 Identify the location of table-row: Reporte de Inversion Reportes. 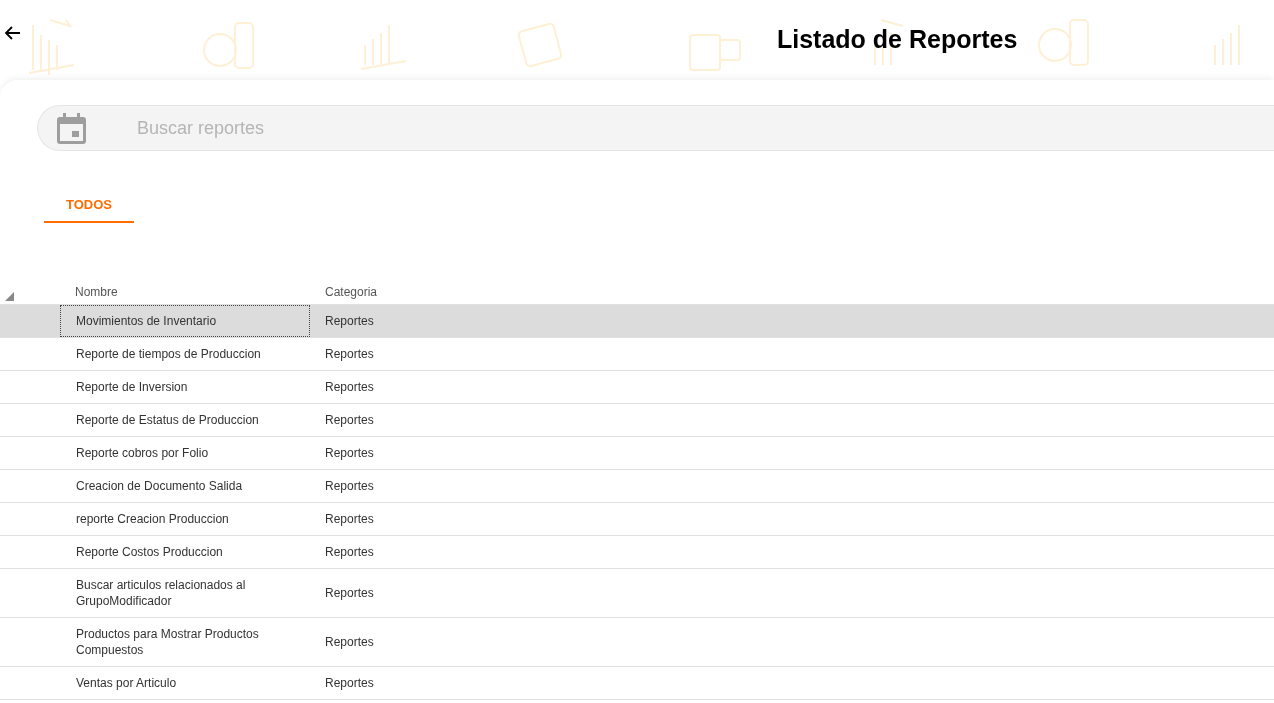
(637, 387).